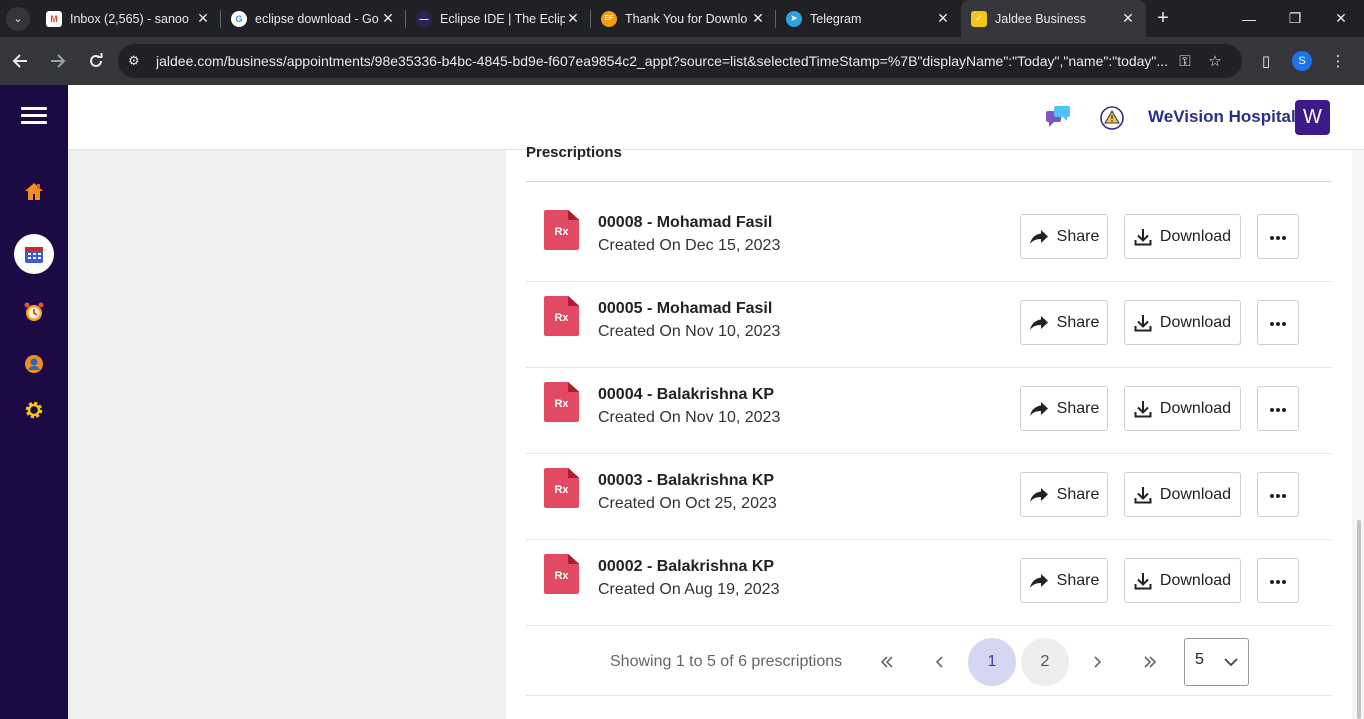 Image resolution: width=1364 pixels, height=719 pixels. What do you see at coordinates (1222, 117) in the screenshot?
I see `hospital-name: WeVision Hospital` at bounding box center [1222, 117].